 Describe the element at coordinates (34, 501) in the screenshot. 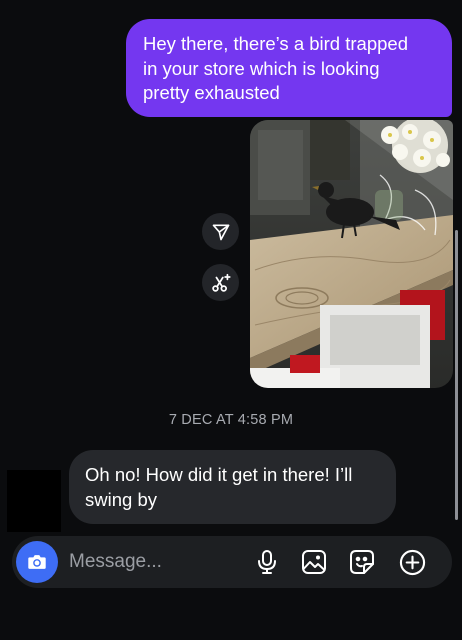

I see `avatar` at that location.